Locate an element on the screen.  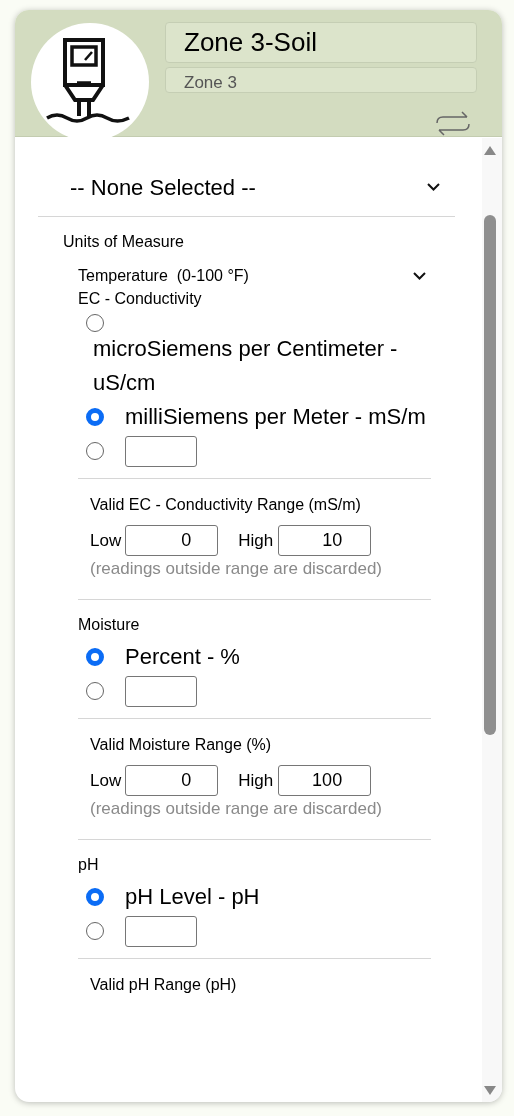
title-field: Zone 3-Soil is located at coordinates (321, 42).